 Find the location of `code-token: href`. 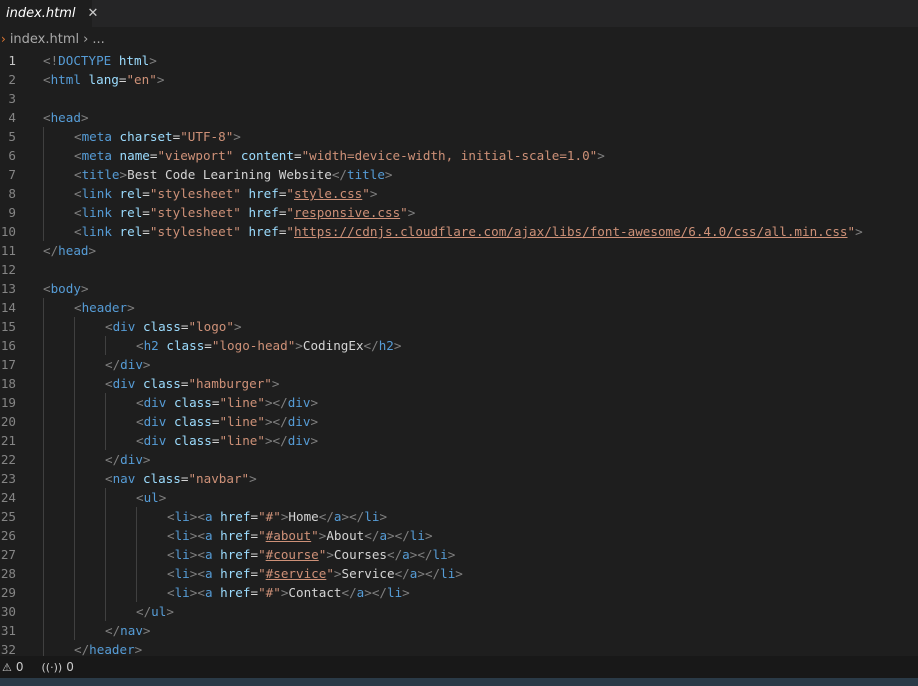

code-token: href is located at coordinates (263, 193).